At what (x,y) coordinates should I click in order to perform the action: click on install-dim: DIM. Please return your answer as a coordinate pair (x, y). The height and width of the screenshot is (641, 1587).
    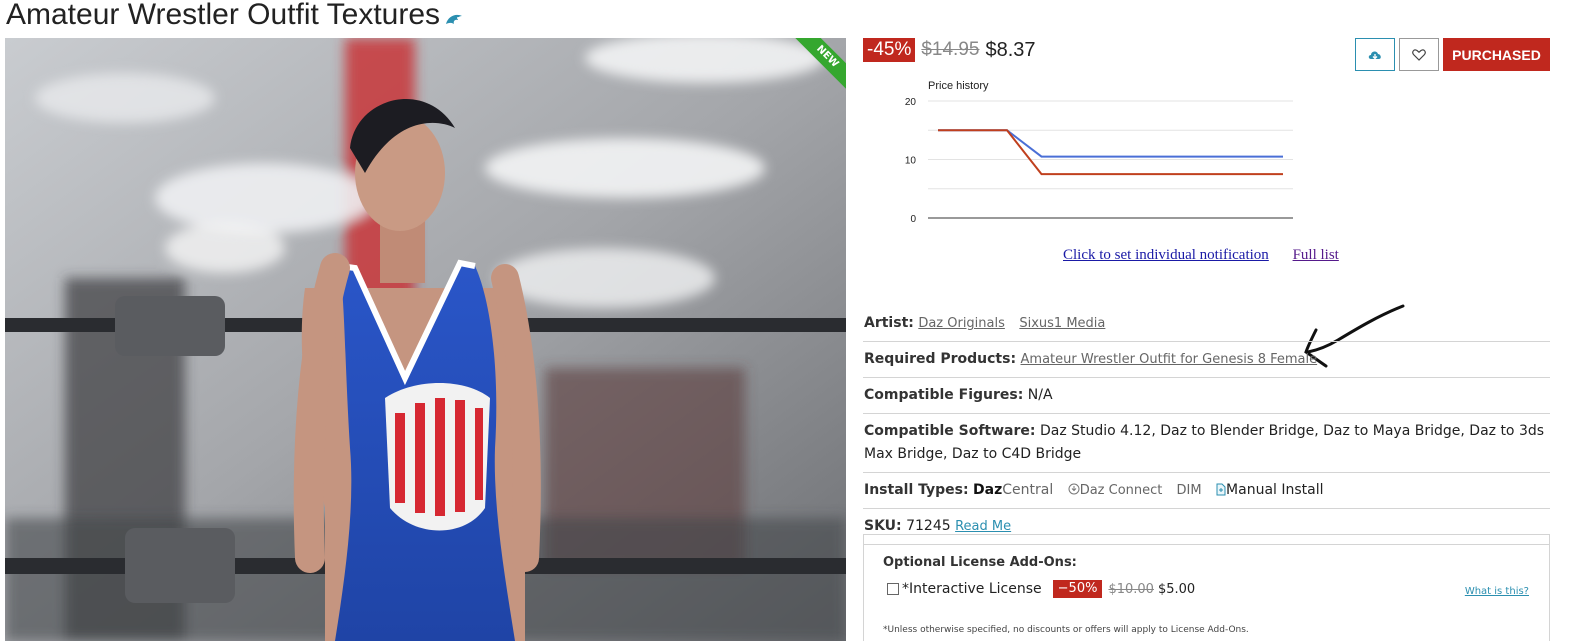
    Looking at the image, I should click on (1189, 490).